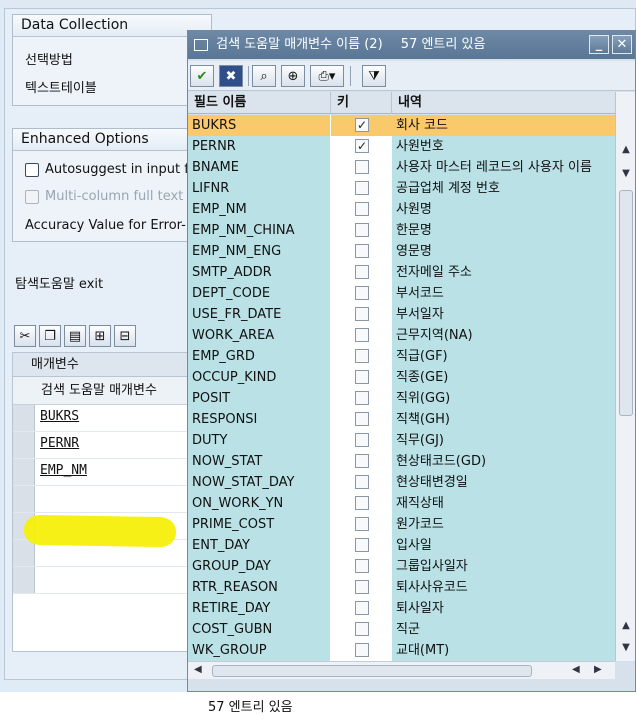 The height and width of the screenshot is (722, 636). I want to click on list-item: SMTP_ADDR 전자메일 주소, so click(401, 272).